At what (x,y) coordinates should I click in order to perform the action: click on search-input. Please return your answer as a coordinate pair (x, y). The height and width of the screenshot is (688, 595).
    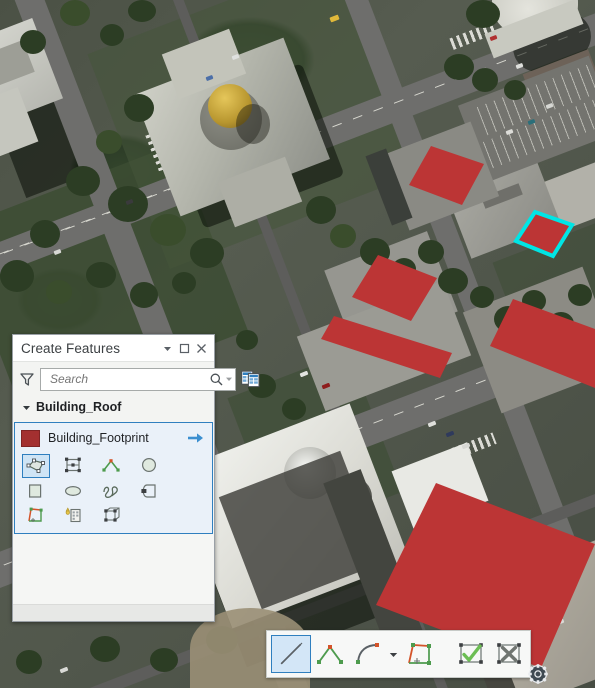
    Looking at the image, I should click on (128, 379).